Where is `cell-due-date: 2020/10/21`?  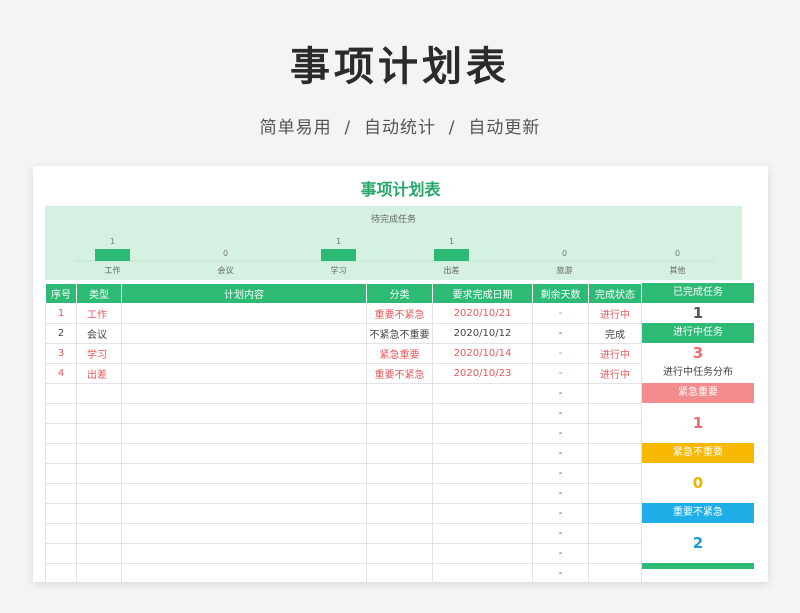 cell-due-date: 2020/10/21 is located at coordinates (482, 313).